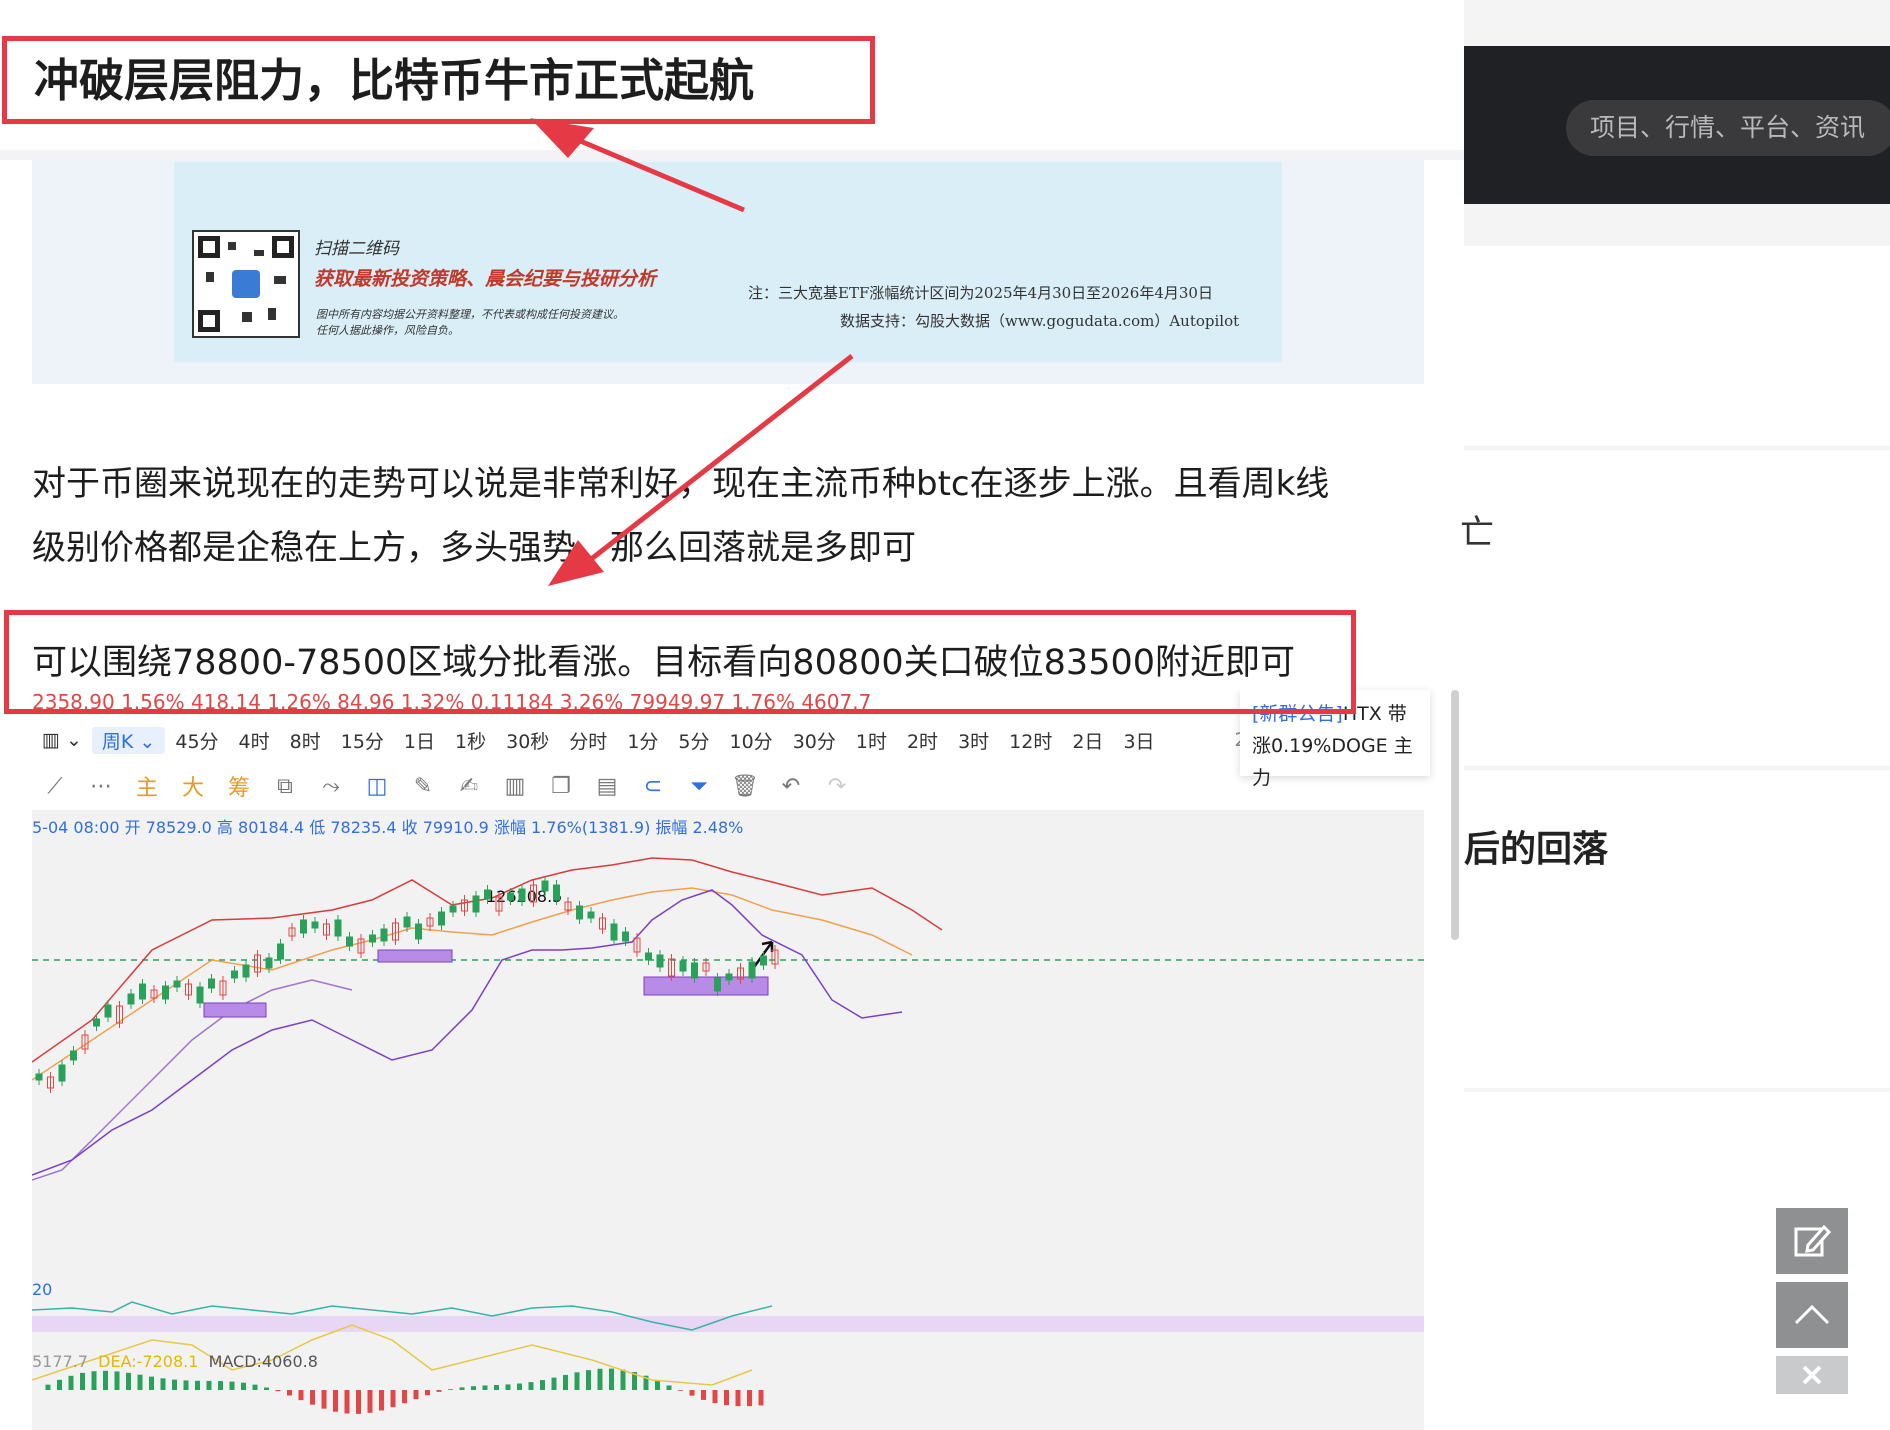 This screenshot has width=1890, height=1430. What do you see at coordinates (1477, 533) in the screenshot?
I see `related-title-fragment: 亡` at bounding box center [1477, 533].